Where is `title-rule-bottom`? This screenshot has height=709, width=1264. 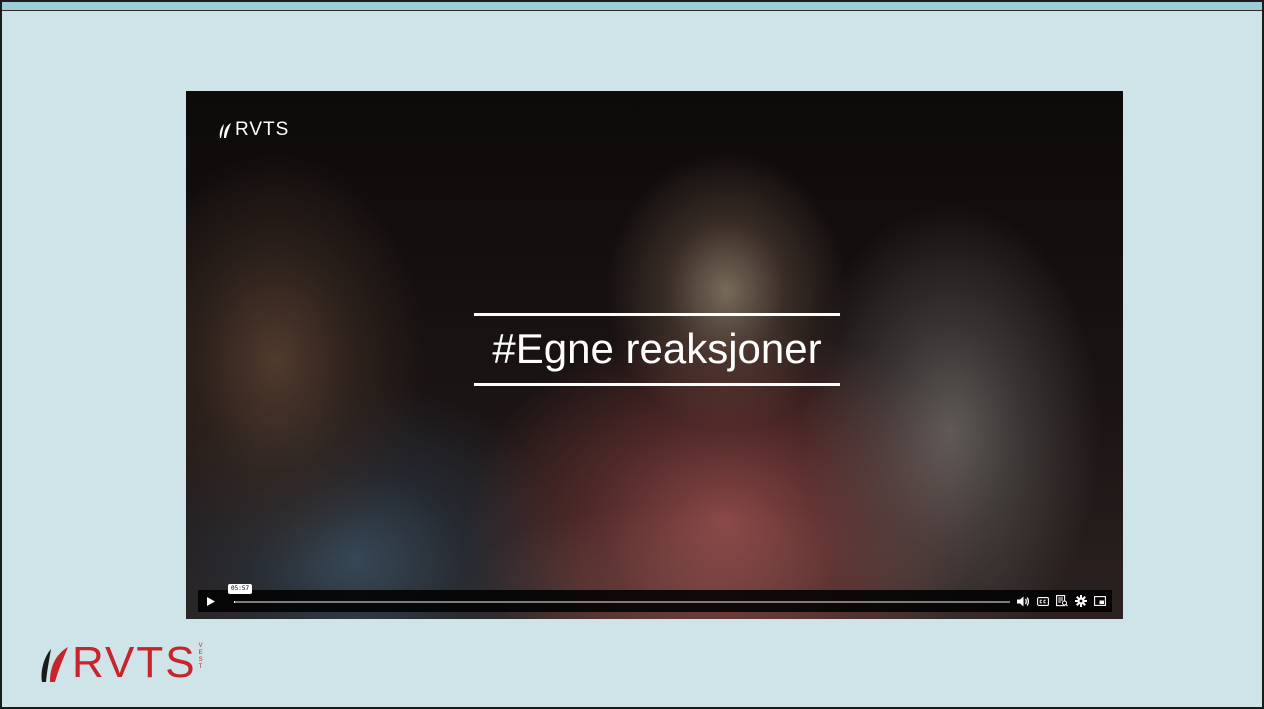 title-rule-bottom is located at coordinates (657, 384).